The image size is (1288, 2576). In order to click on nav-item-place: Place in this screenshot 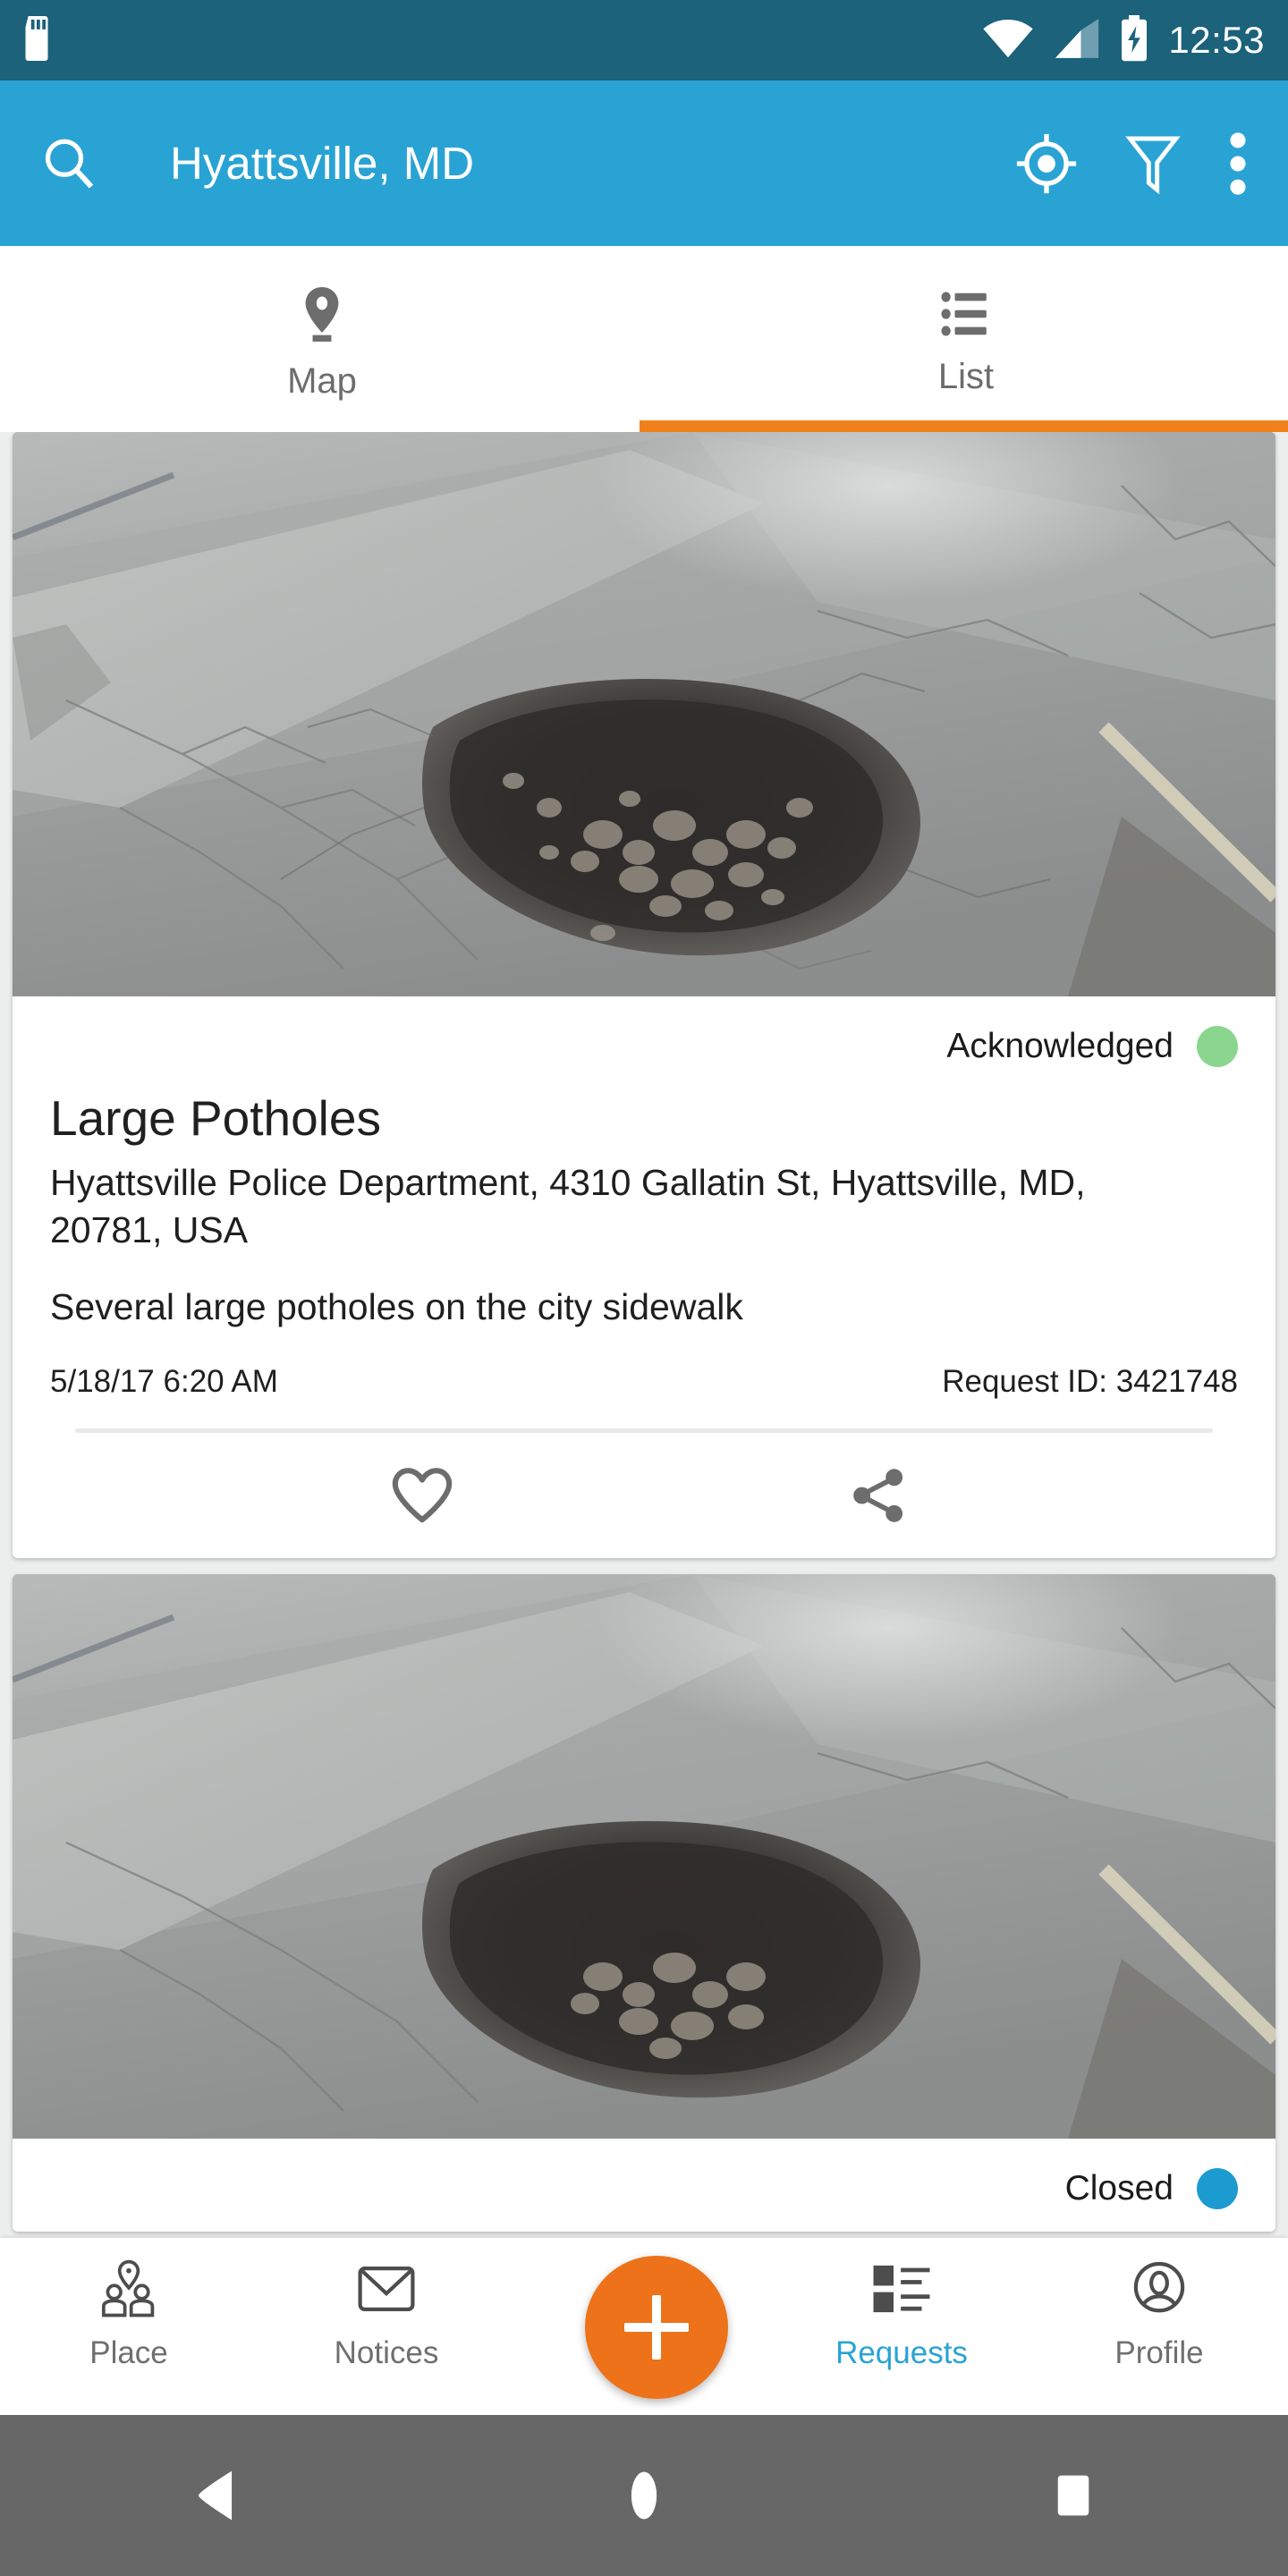, I will do `click(129, 2304)`.